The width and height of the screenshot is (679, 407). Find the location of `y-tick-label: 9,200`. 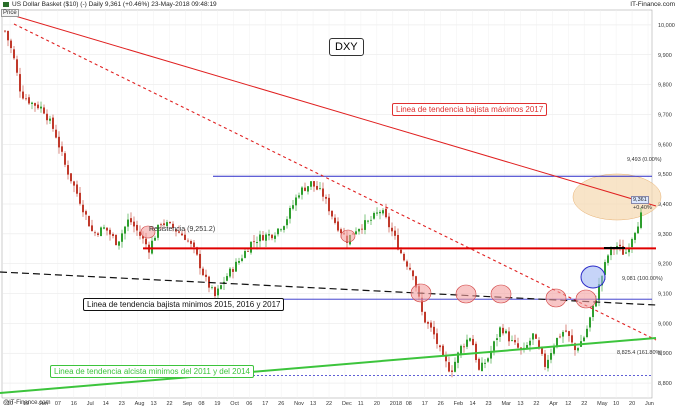

y-tick-label: 9,200 is located at coordinates (665, 265).